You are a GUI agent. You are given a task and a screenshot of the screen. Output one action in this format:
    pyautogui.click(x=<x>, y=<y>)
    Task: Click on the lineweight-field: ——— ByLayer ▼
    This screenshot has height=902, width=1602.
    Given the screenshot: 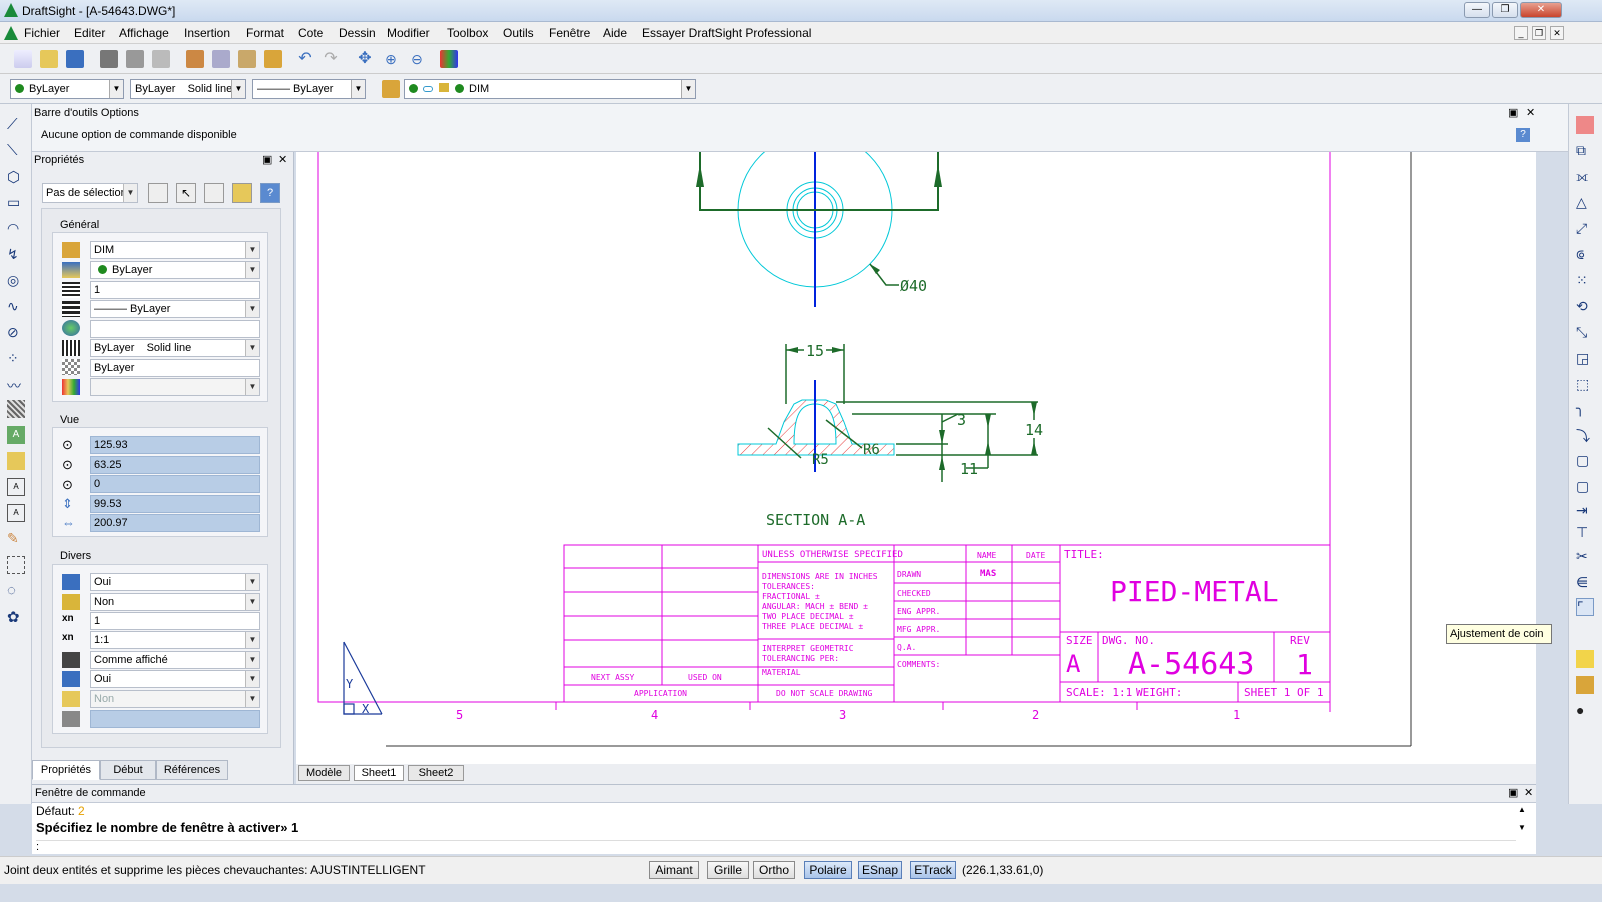 What is the action you would take?
    pyautogui.click(x=175, y=309)
    